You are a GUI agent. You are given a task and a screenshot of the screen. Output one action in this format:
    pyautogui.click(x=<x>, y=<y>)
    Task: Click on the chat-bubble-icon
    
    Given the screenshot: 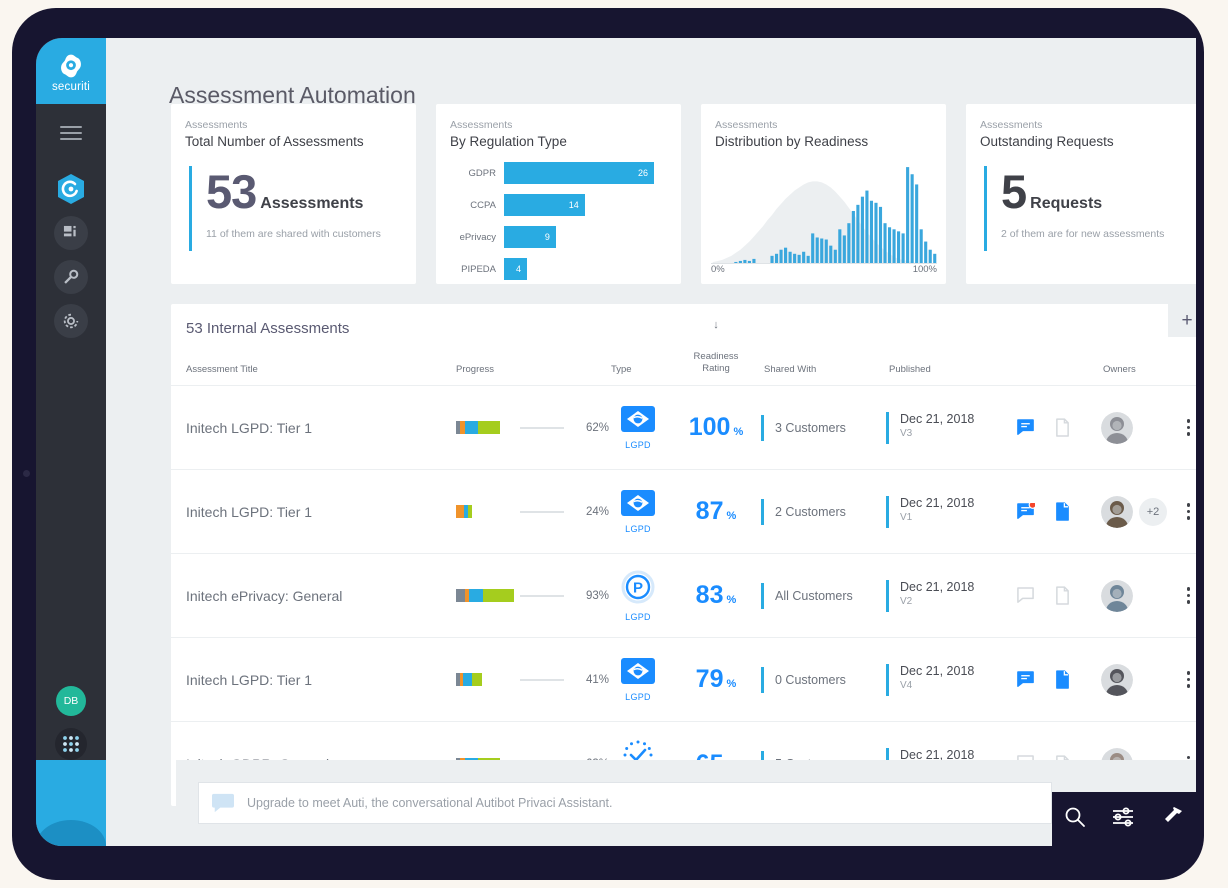 What is the action you would take?
    pyautogui.click(x=223, y=803)
    